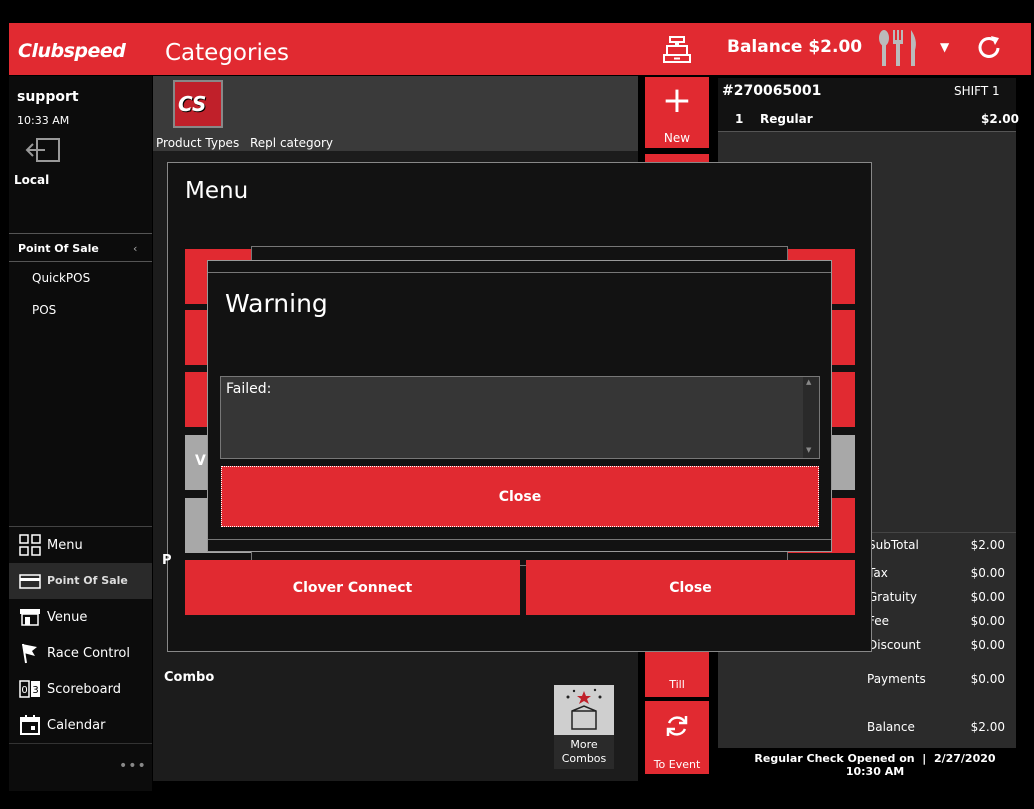  I want to click on warning-close-button: Close, so click(520, 496).